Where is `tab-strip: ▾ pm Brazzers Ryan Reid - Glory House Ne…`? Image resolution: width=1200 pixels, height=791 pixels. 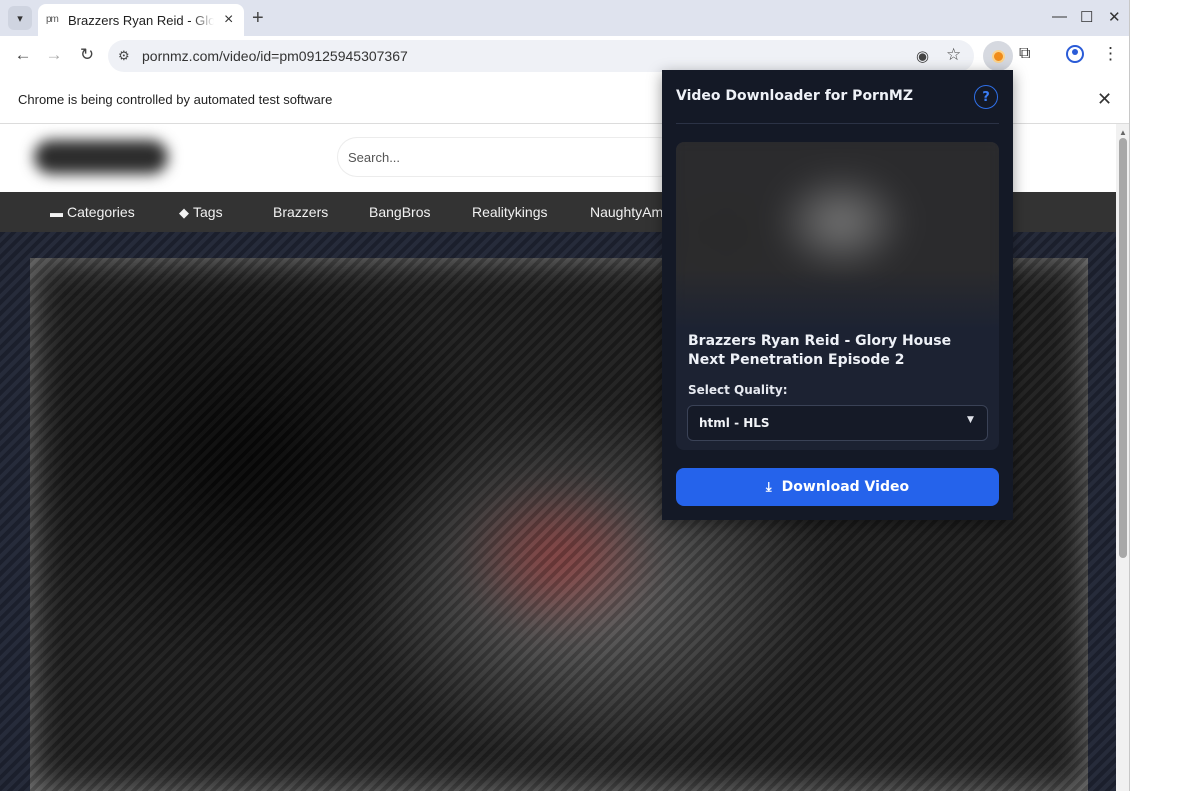
tab-strip: ▾ pm Brazzers Ryan Reid - Glory House Ne… is located at coordinates (564, 18).